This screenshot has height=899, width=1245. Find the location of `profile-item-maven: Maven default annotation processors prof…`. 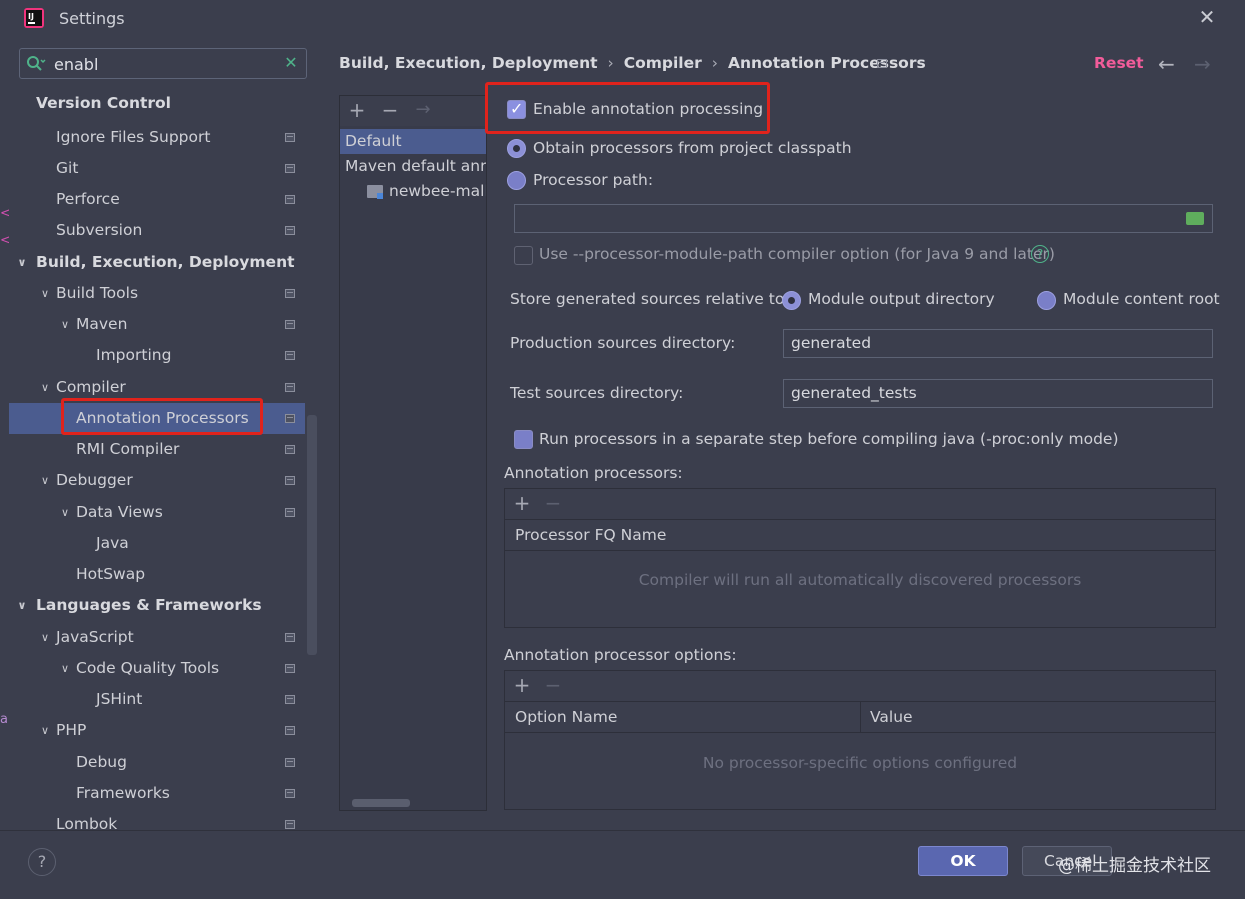

profile-item-maven: Maven default annotation processors prof… is located at coordinates (413, 166).